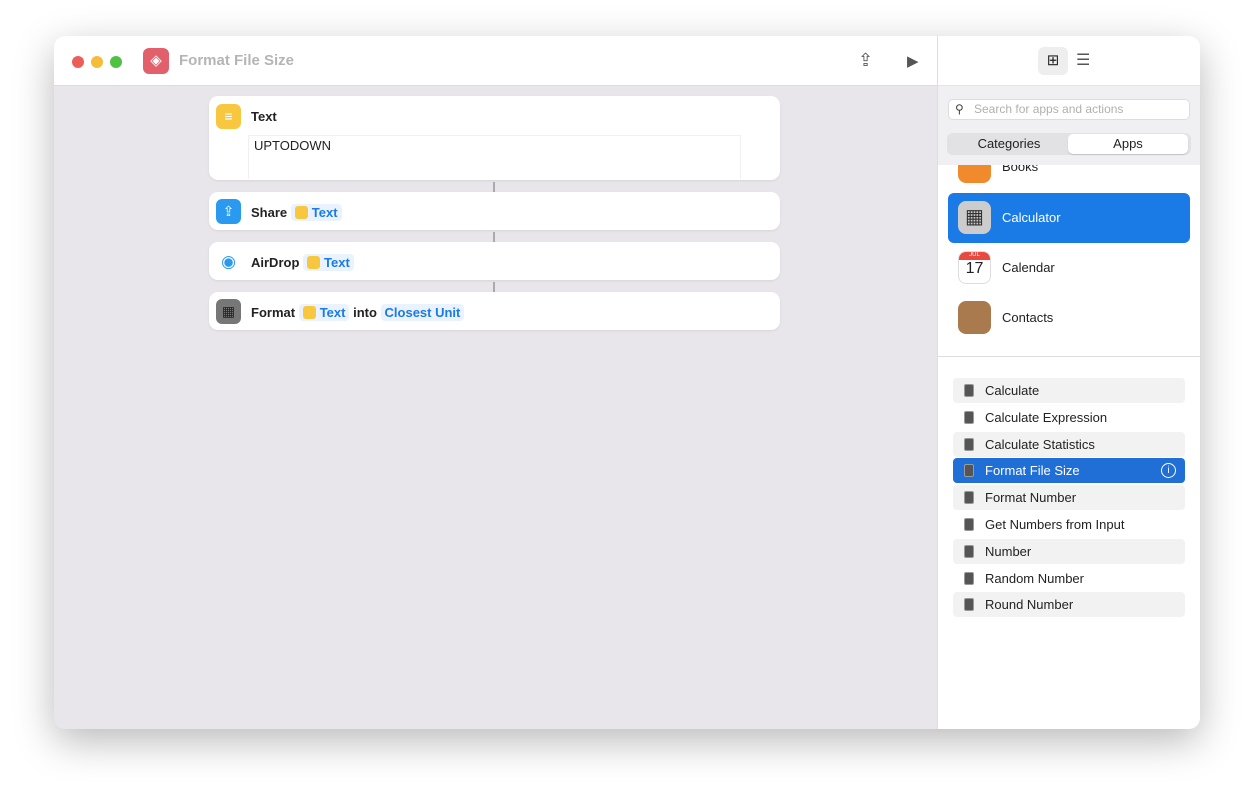 This screenshot has width=1253, height=800. What do you see at coordinates (97, 62) in the screenshot?
I see `minimize-button` at bounding box center [97, 62].